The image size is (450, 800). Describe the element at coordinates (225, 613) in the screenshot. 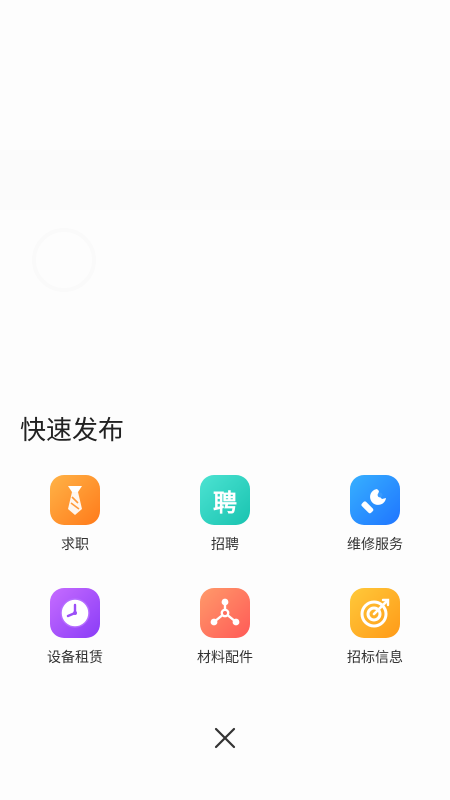

I see `network-icon` at that location.